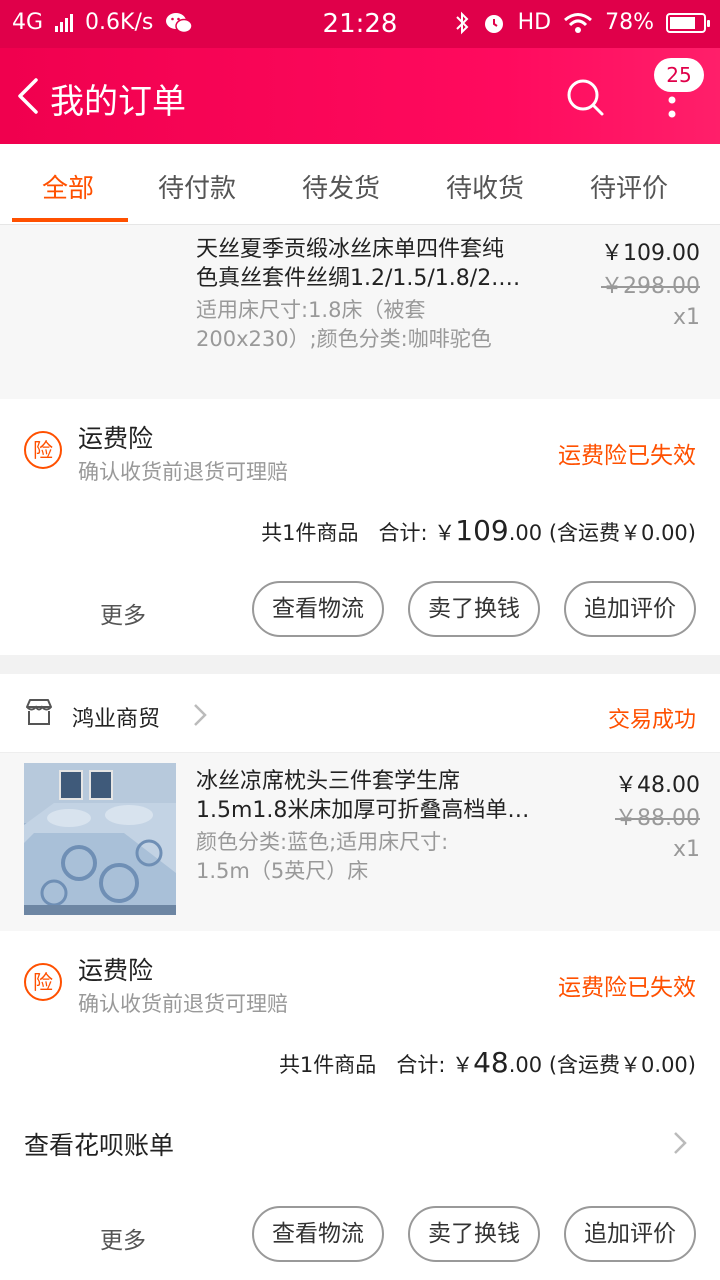 Image resolution: width=720 pixels, height=1280 pixels. Describe the element at coordinates (651, 720) in the screenshot. I see `order-status: 交易成功` at that location.